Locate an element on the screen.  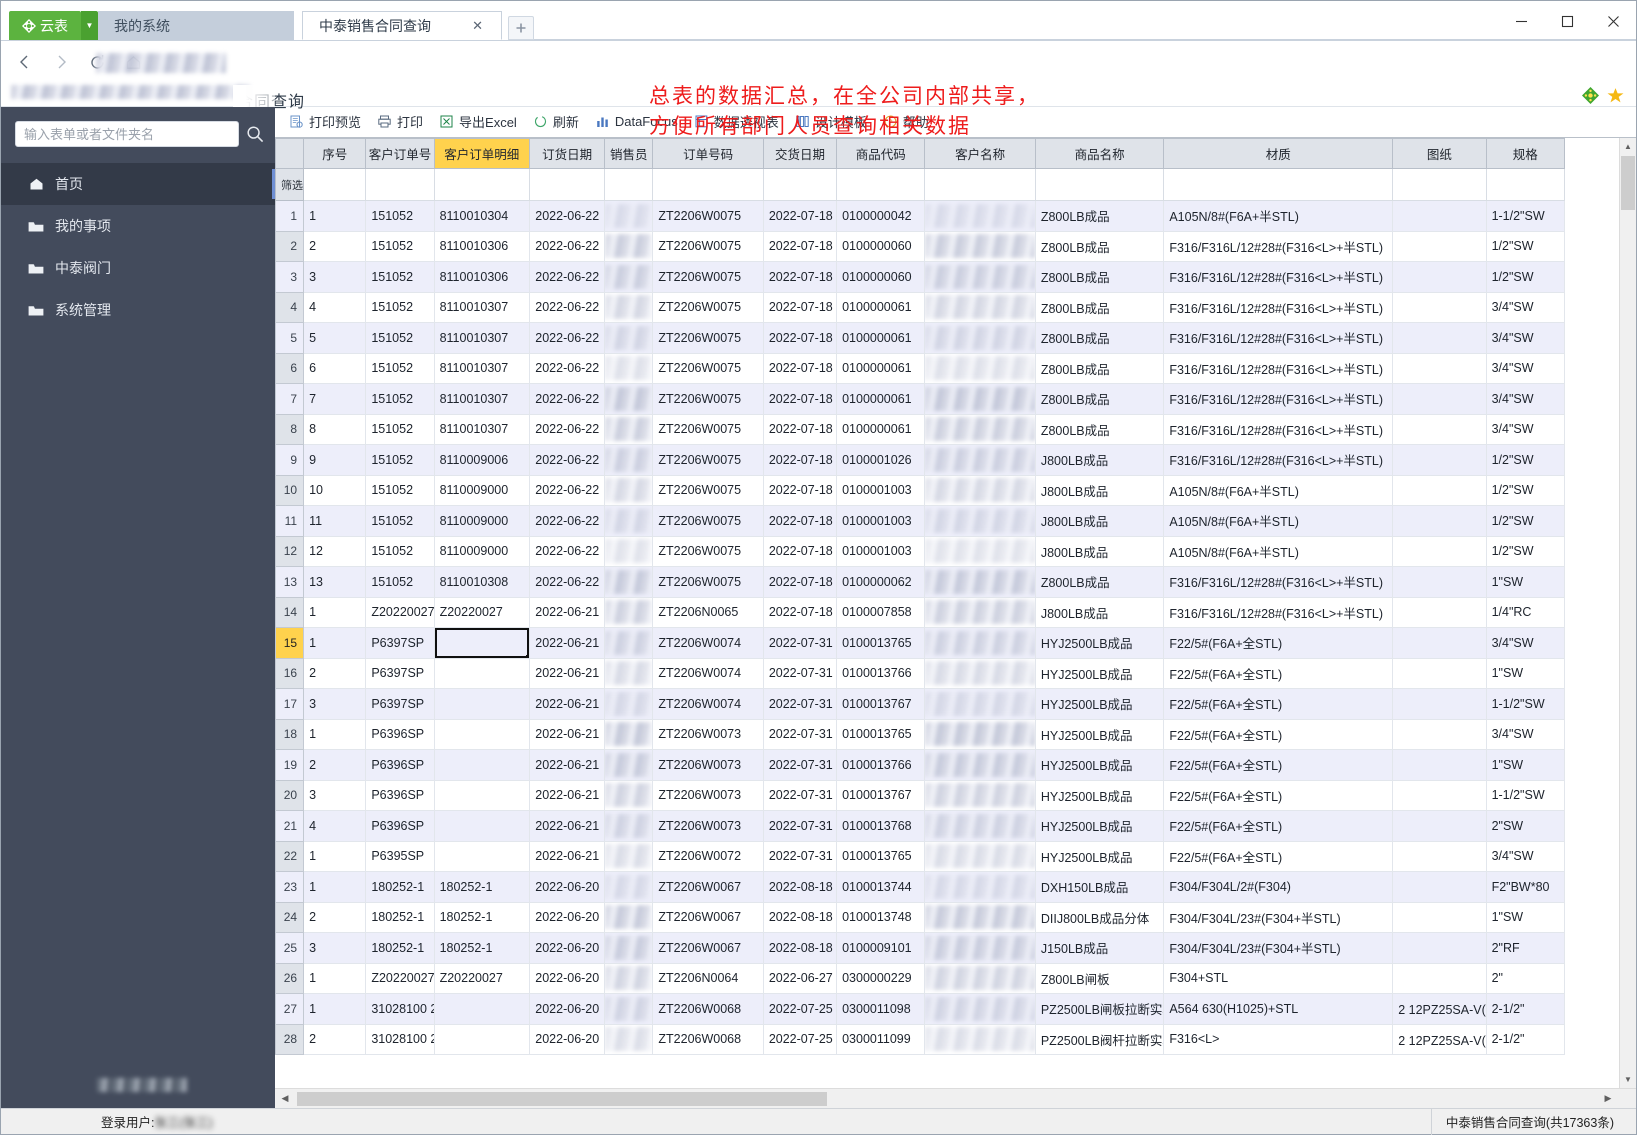
cell-po_item: 180252-1 is located at coordinates (481, 917).